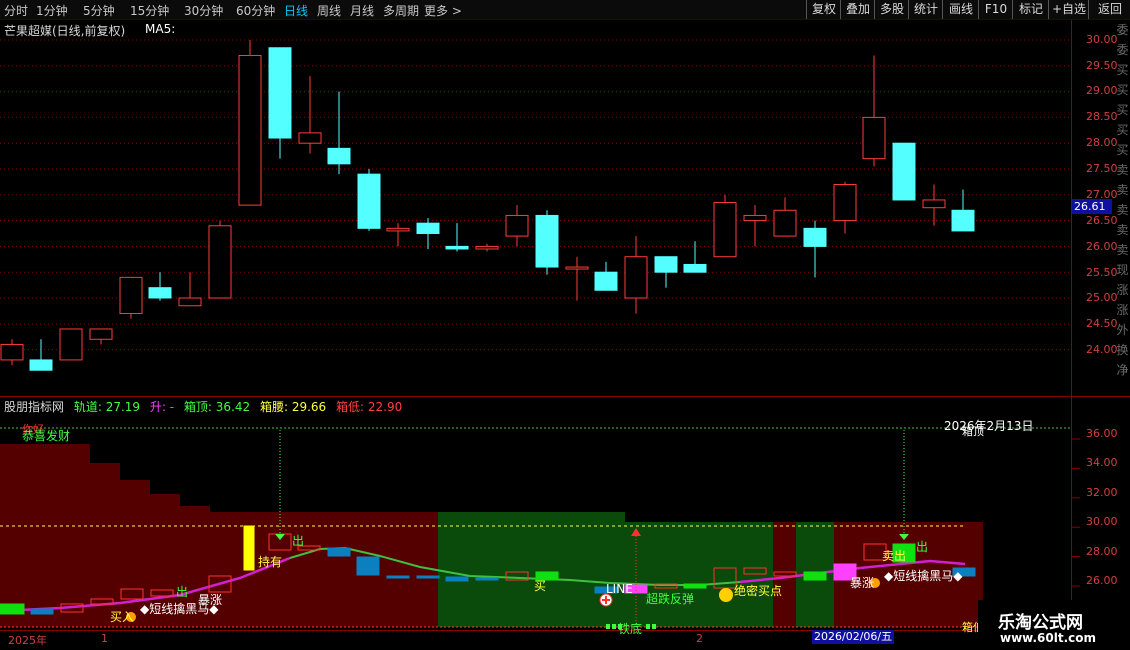 Image resolution: width=1130 pixels, height=650 pixels. What do you see at coordinates (122, 617) in the screenshot?
I see `buy-in-label: 买入` at bounding box center [122, 617].